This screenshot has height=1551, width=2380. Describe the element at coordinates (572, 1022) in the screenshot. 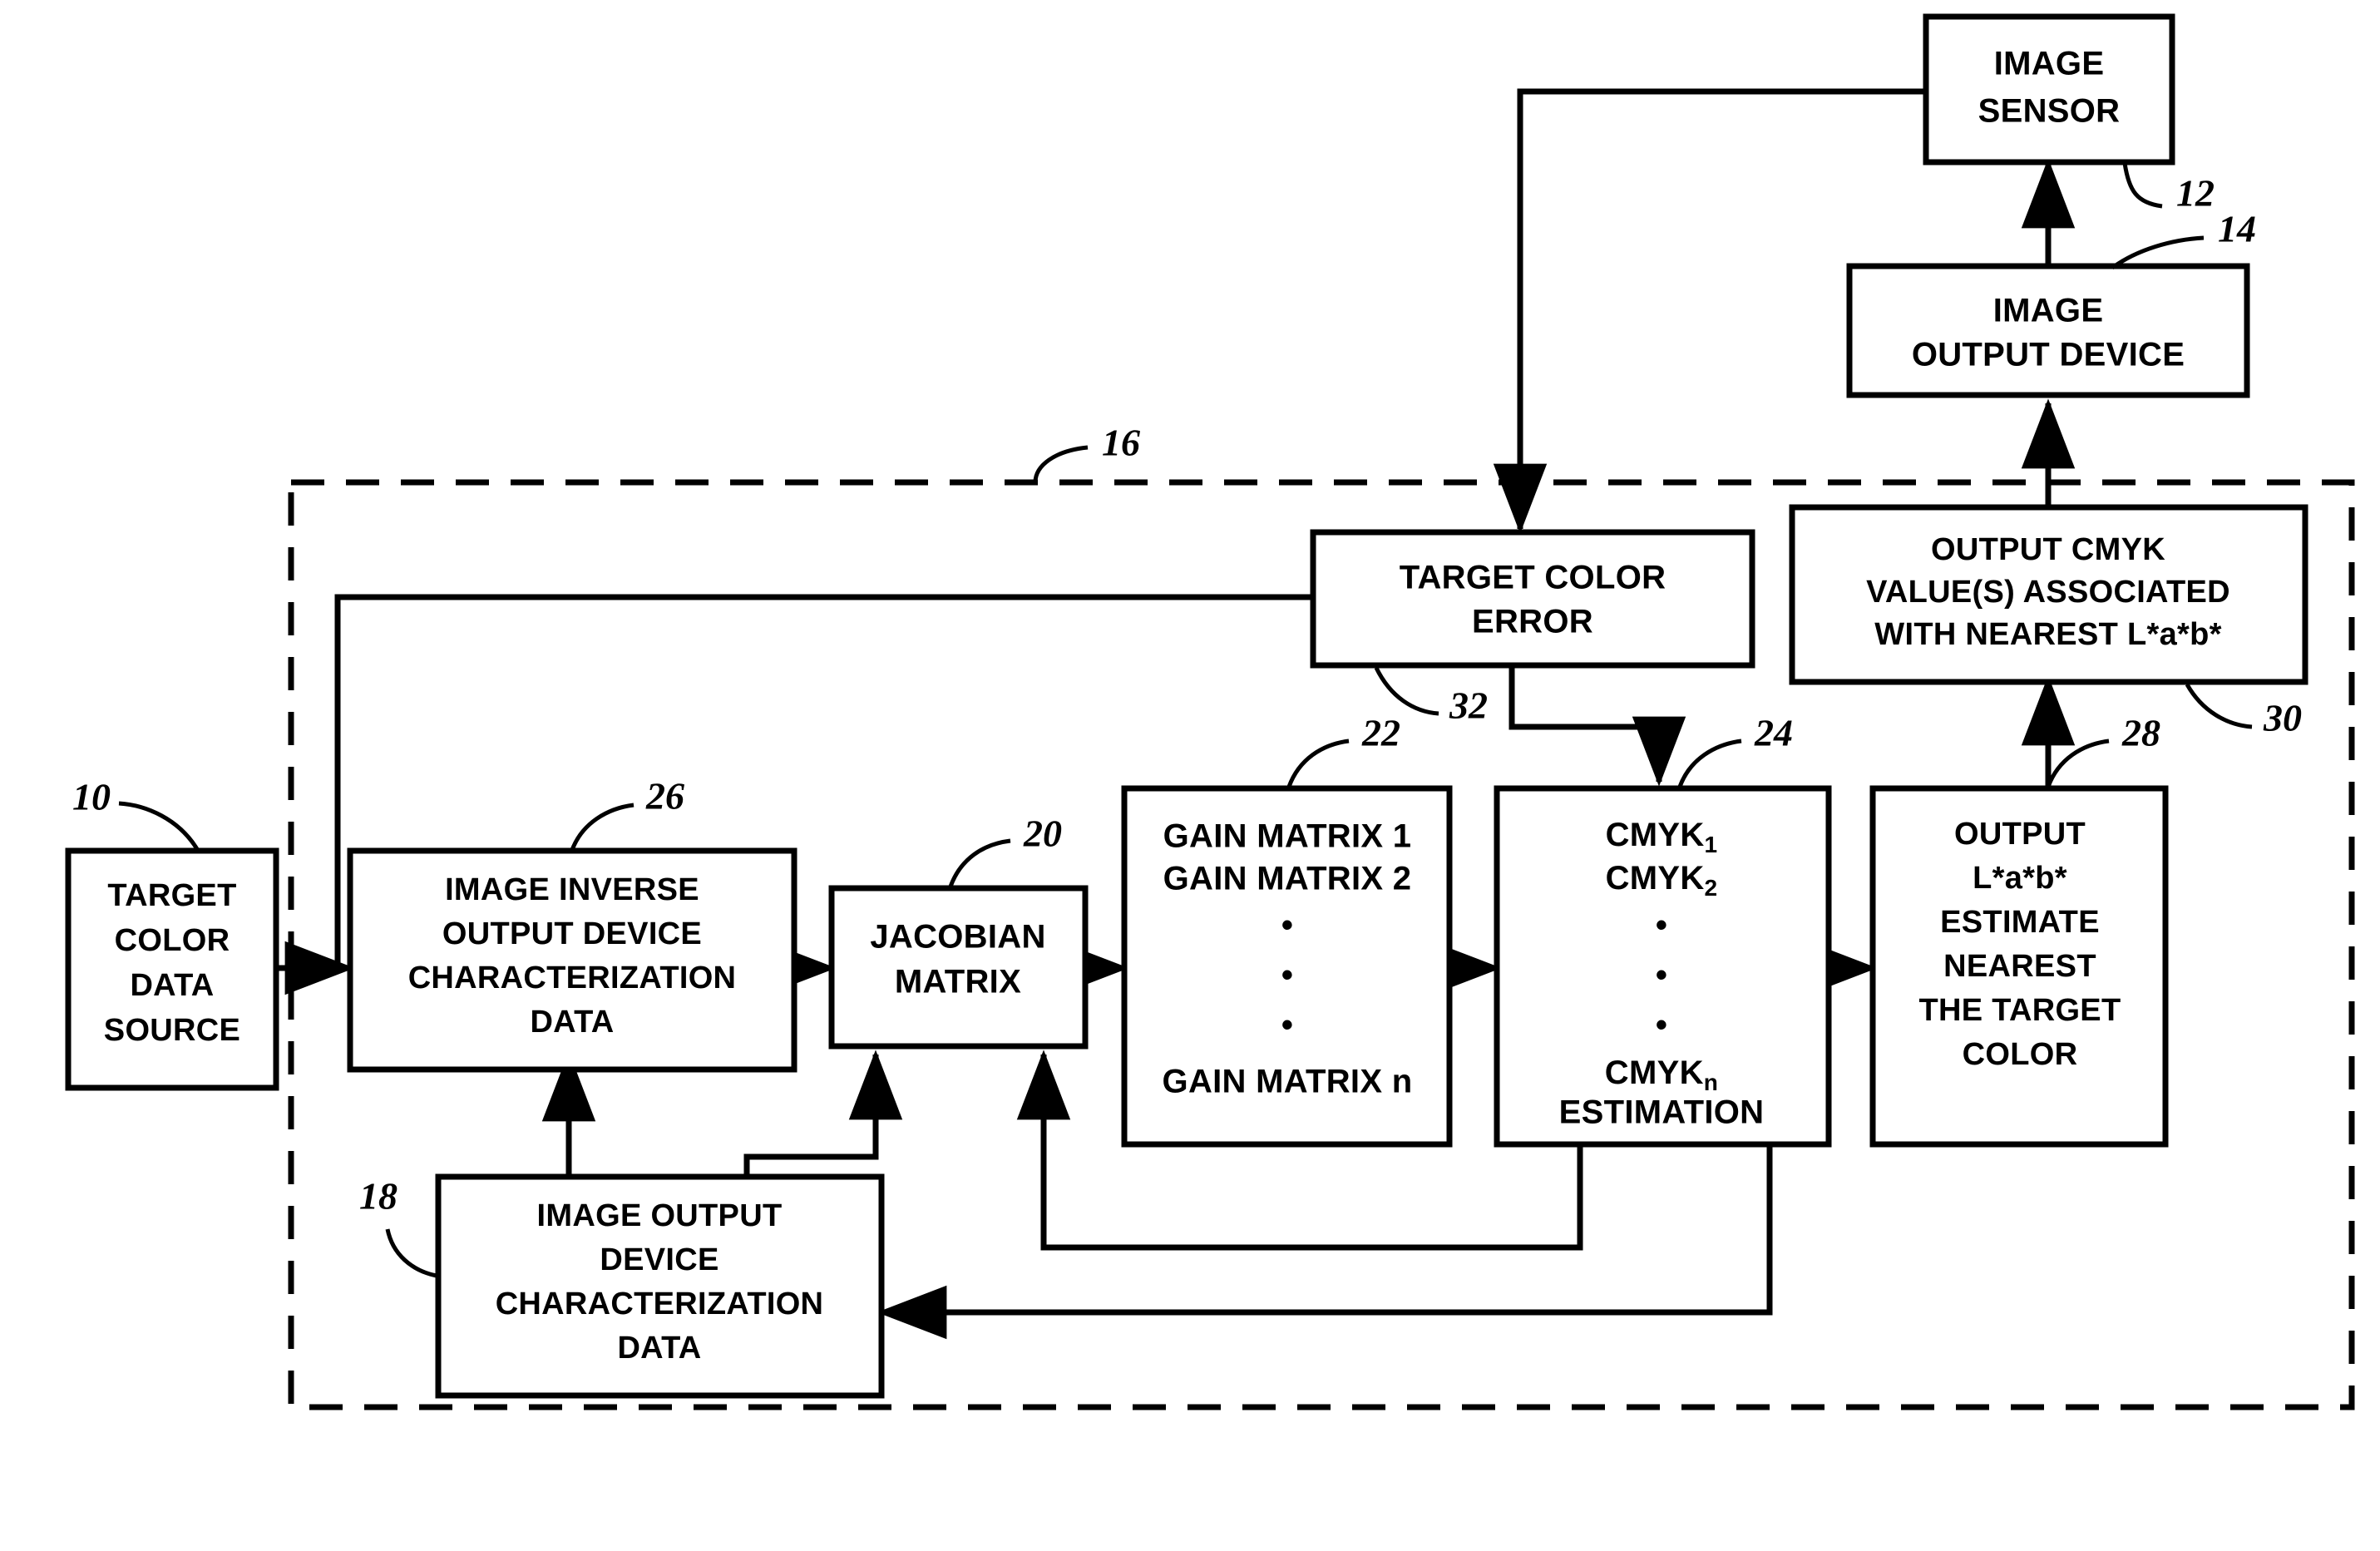

I see `inverse-char-line-4: DATA` at that location.